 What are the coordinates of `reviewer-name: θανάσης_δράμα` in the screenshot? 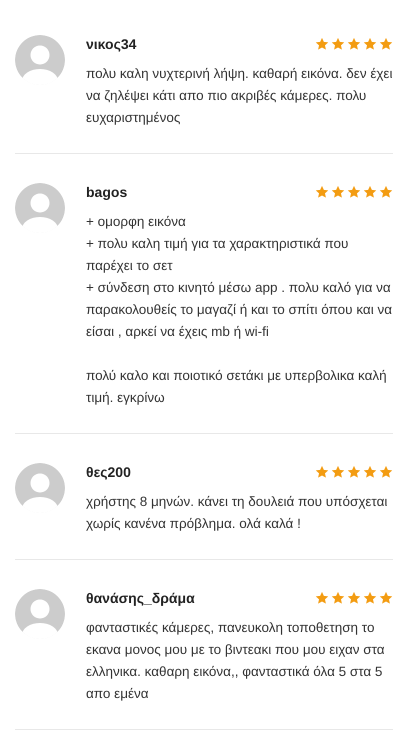 It's located at (140, 598).